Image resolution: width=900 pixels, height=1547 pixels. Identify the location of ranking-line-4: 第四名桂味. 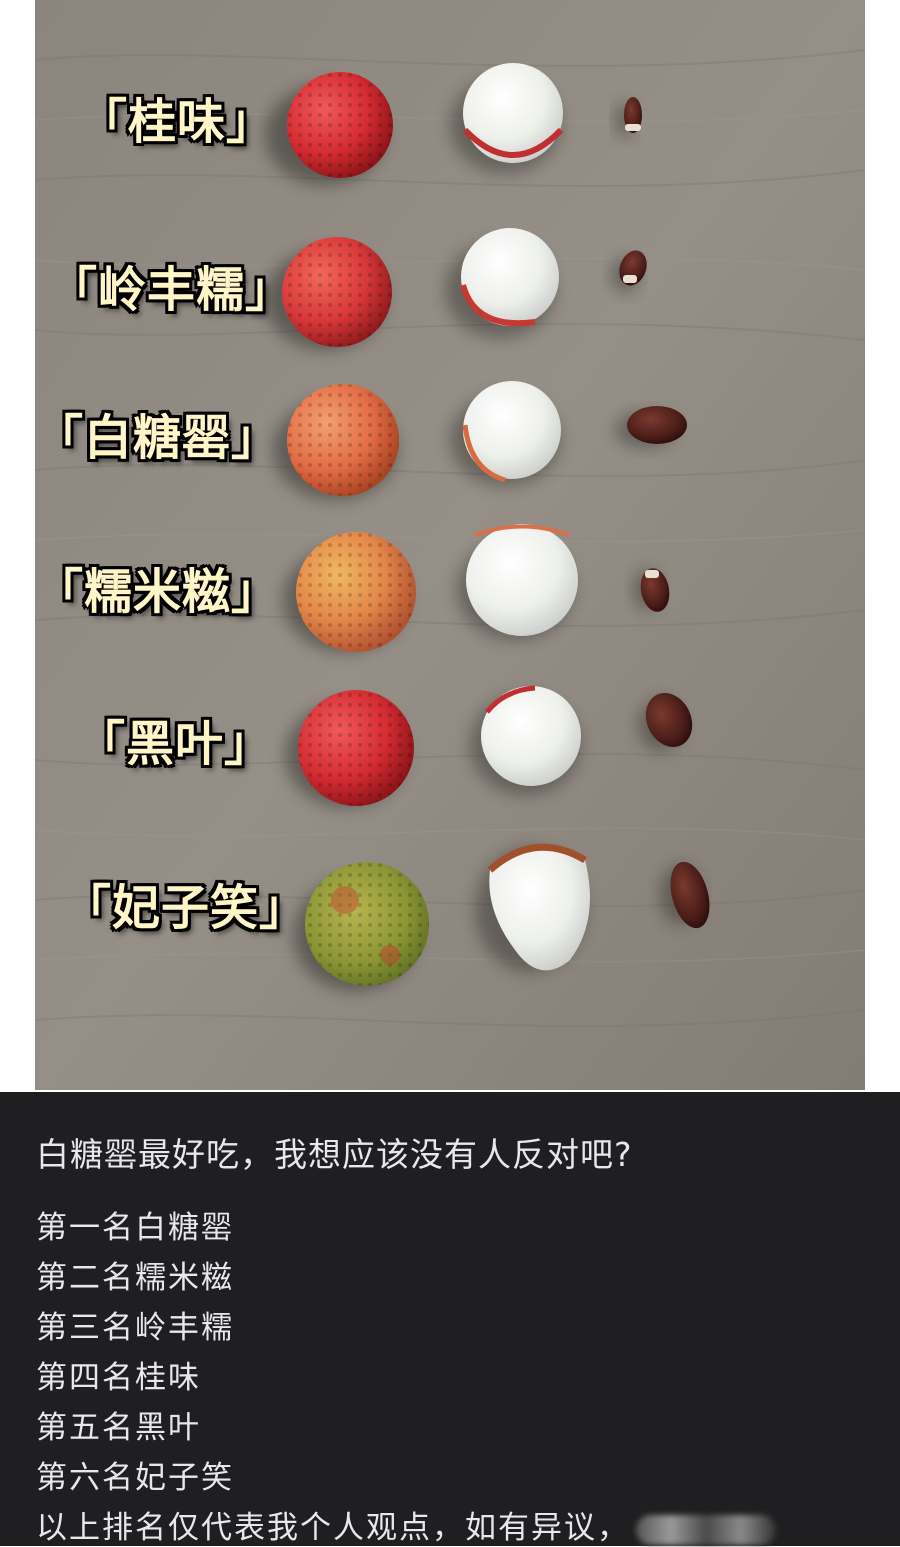
(118, 1378).